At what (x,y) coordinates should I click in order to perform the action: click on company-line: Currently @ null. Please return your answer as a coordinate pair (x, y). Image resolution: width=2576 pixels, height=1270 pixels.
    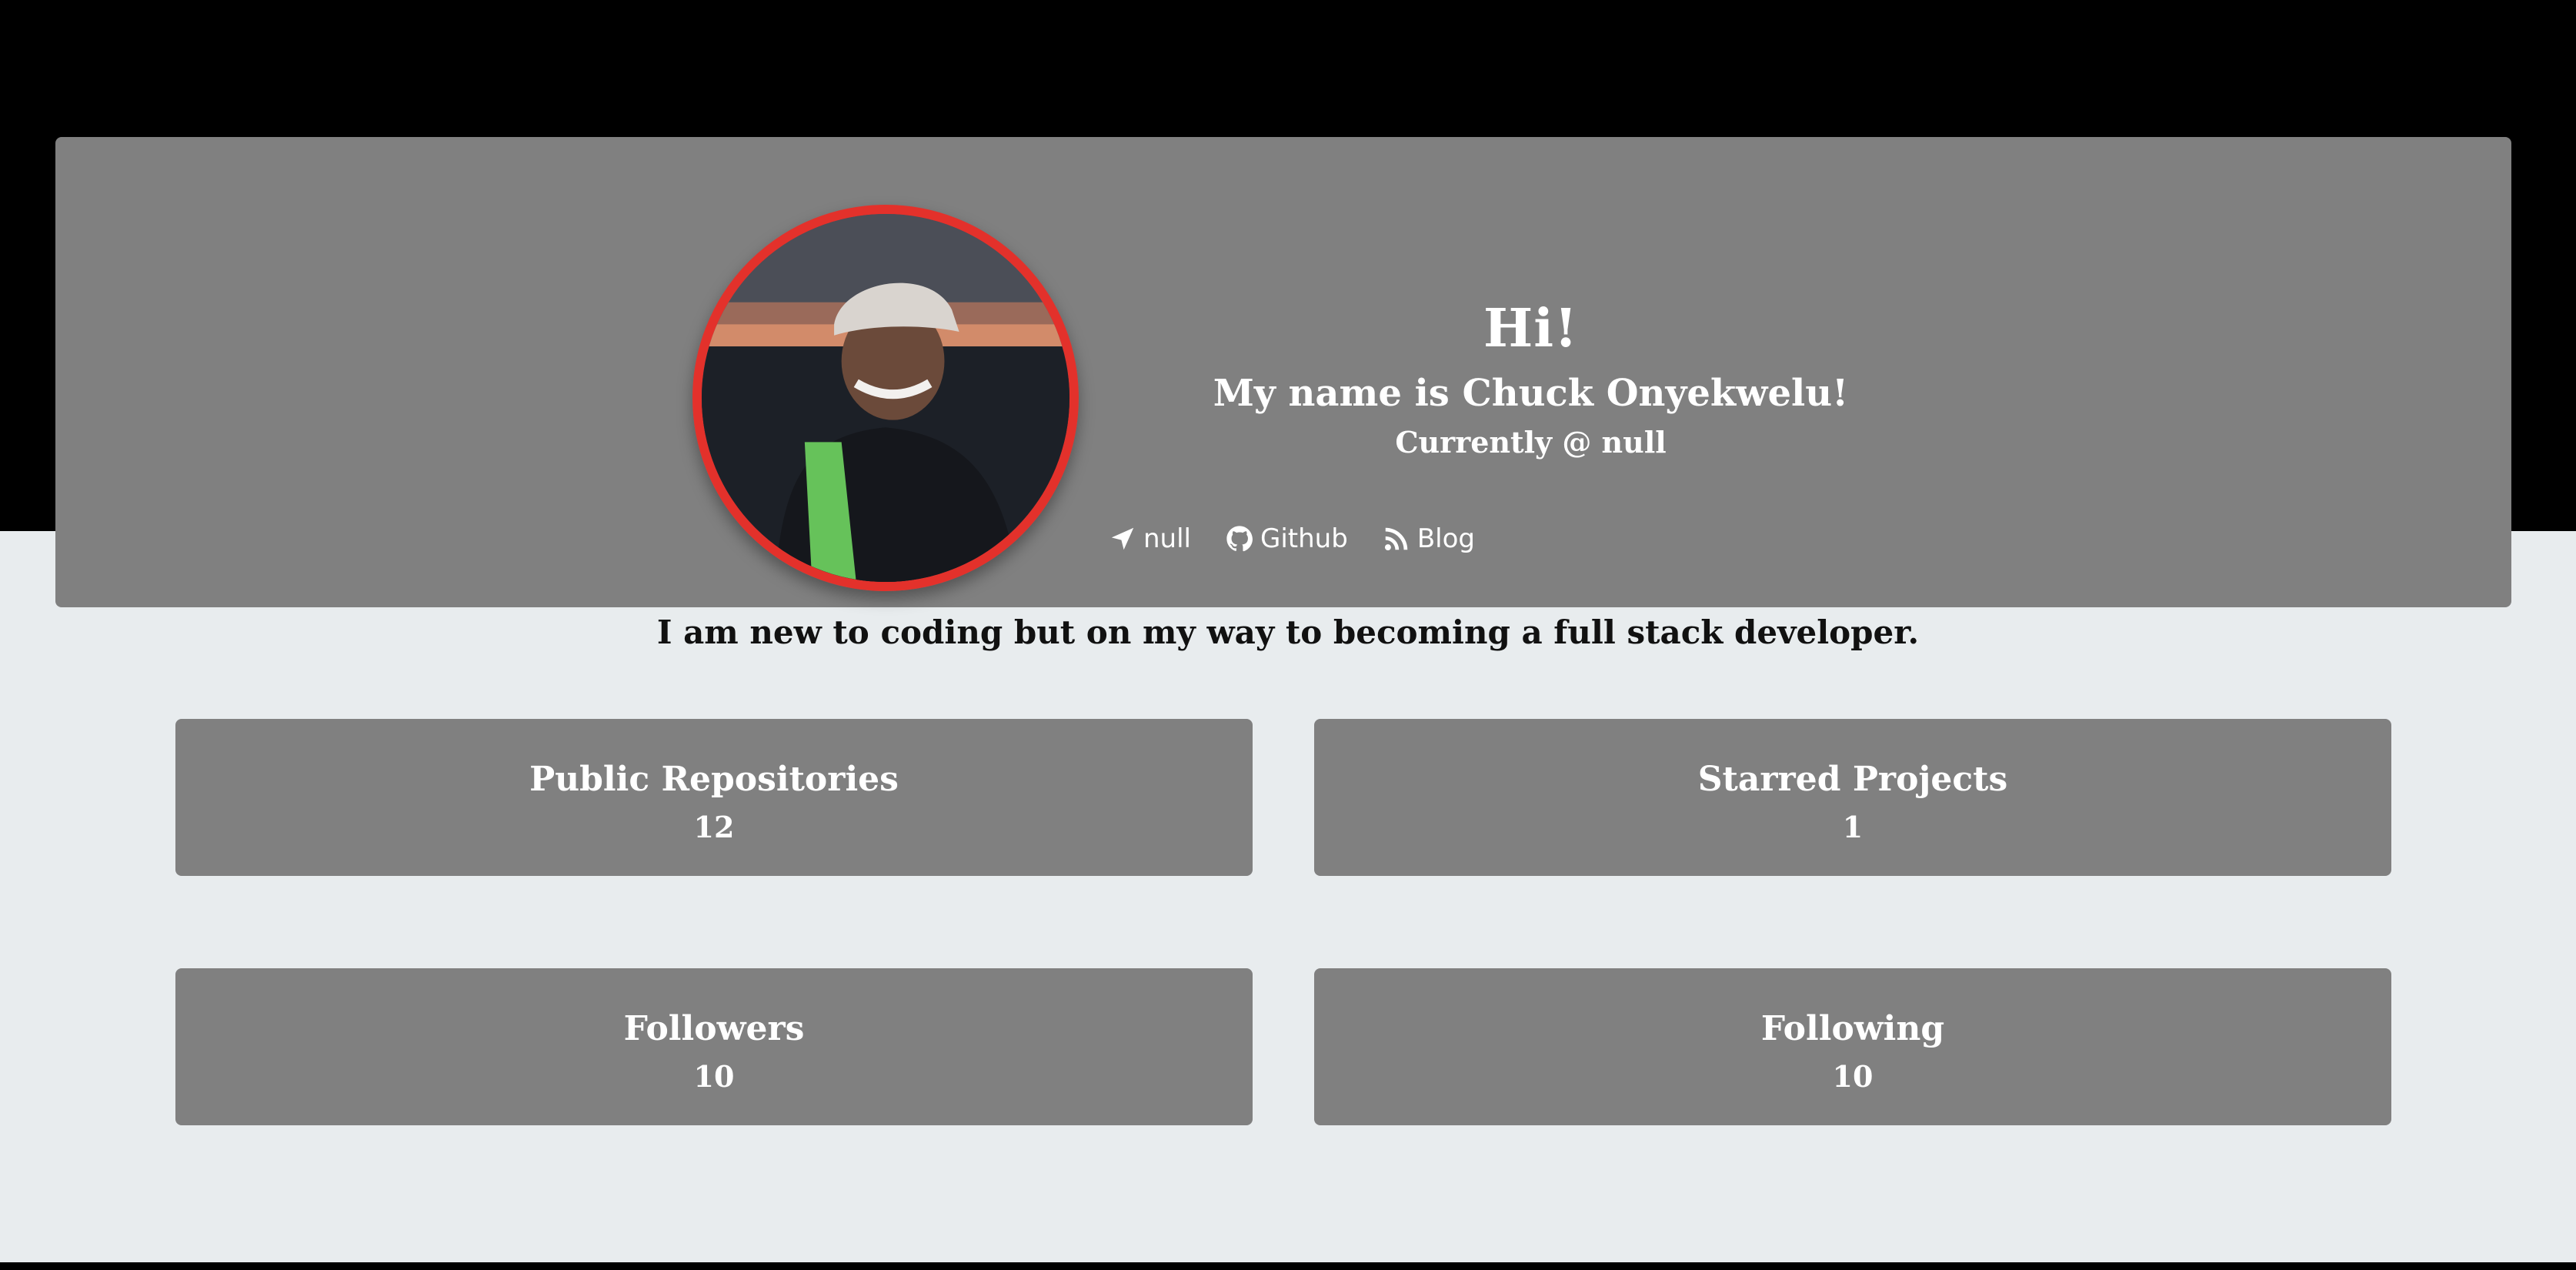
    Looking at the image, I should click on (1531, 442).